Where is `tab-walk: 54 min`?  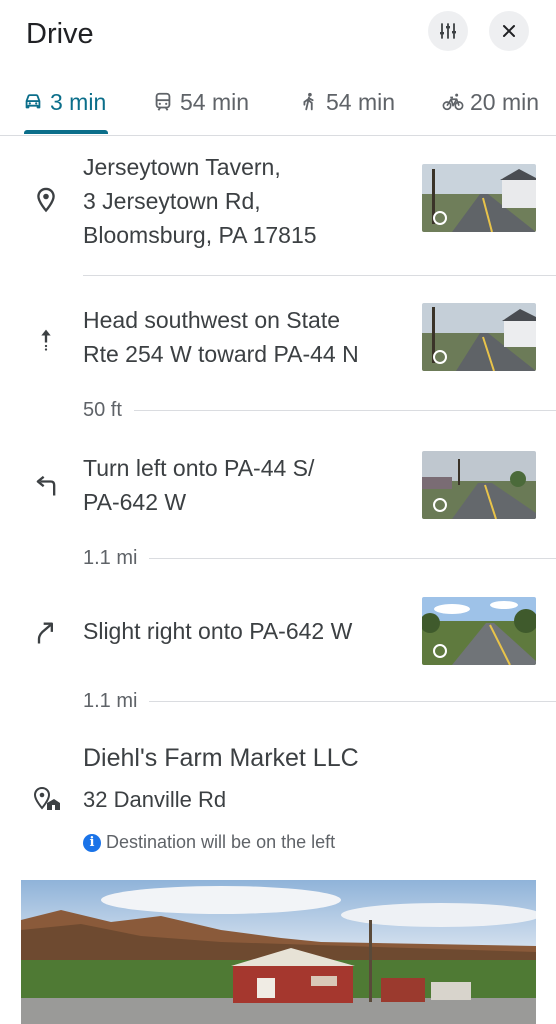
tab-walk: 54 min is located at coordinates (346, 102).